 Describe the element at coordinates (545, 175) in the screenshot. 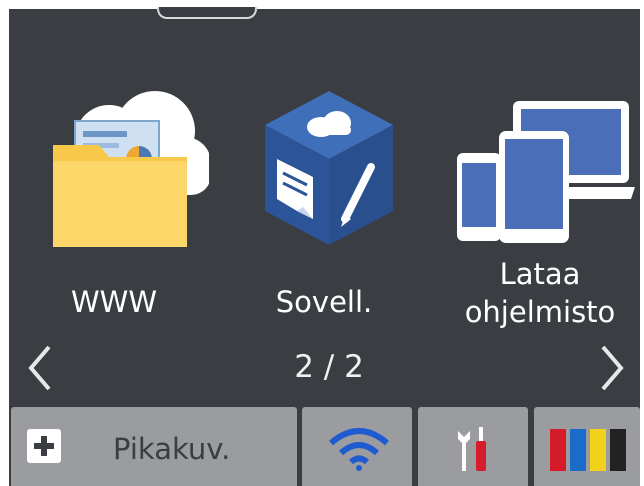

I see `download-devices-icon` at that location.